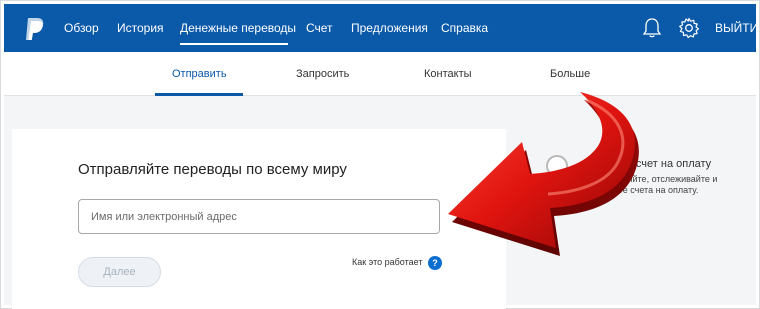 The image size is (760, 309). What do you see at coordinates (736, 28) in the screenshot?
I see `logout-link: ВЫЙТИ` at bounding box center [736, 28].